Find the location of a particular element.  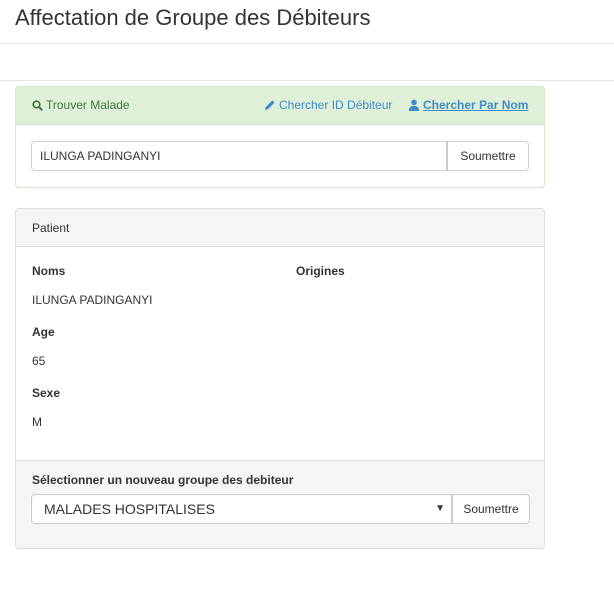

find-patient-title: Trouver Malade is located at coordinates (81, 105).